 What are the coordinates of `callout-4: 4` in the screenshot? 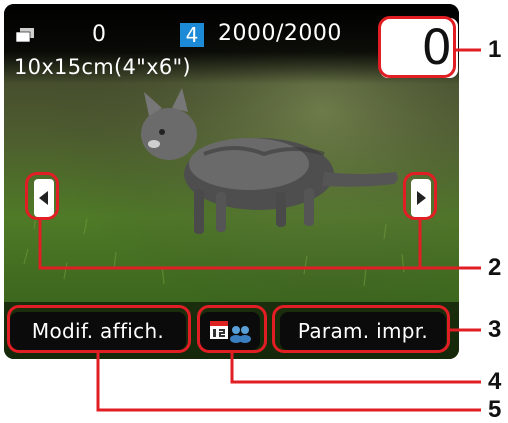 It's located at (495, 381).